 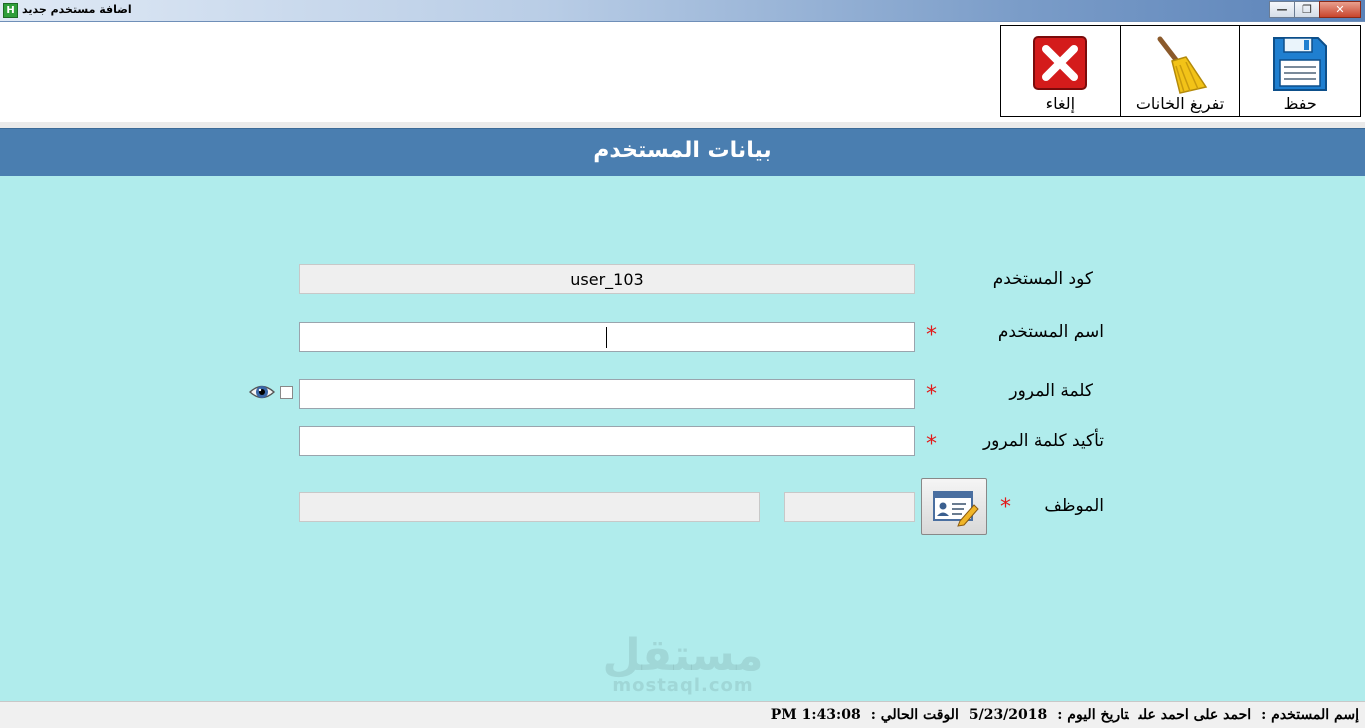 I want to click on window-title: اضافة مستخدم جديد, so click(x=77, y=9).